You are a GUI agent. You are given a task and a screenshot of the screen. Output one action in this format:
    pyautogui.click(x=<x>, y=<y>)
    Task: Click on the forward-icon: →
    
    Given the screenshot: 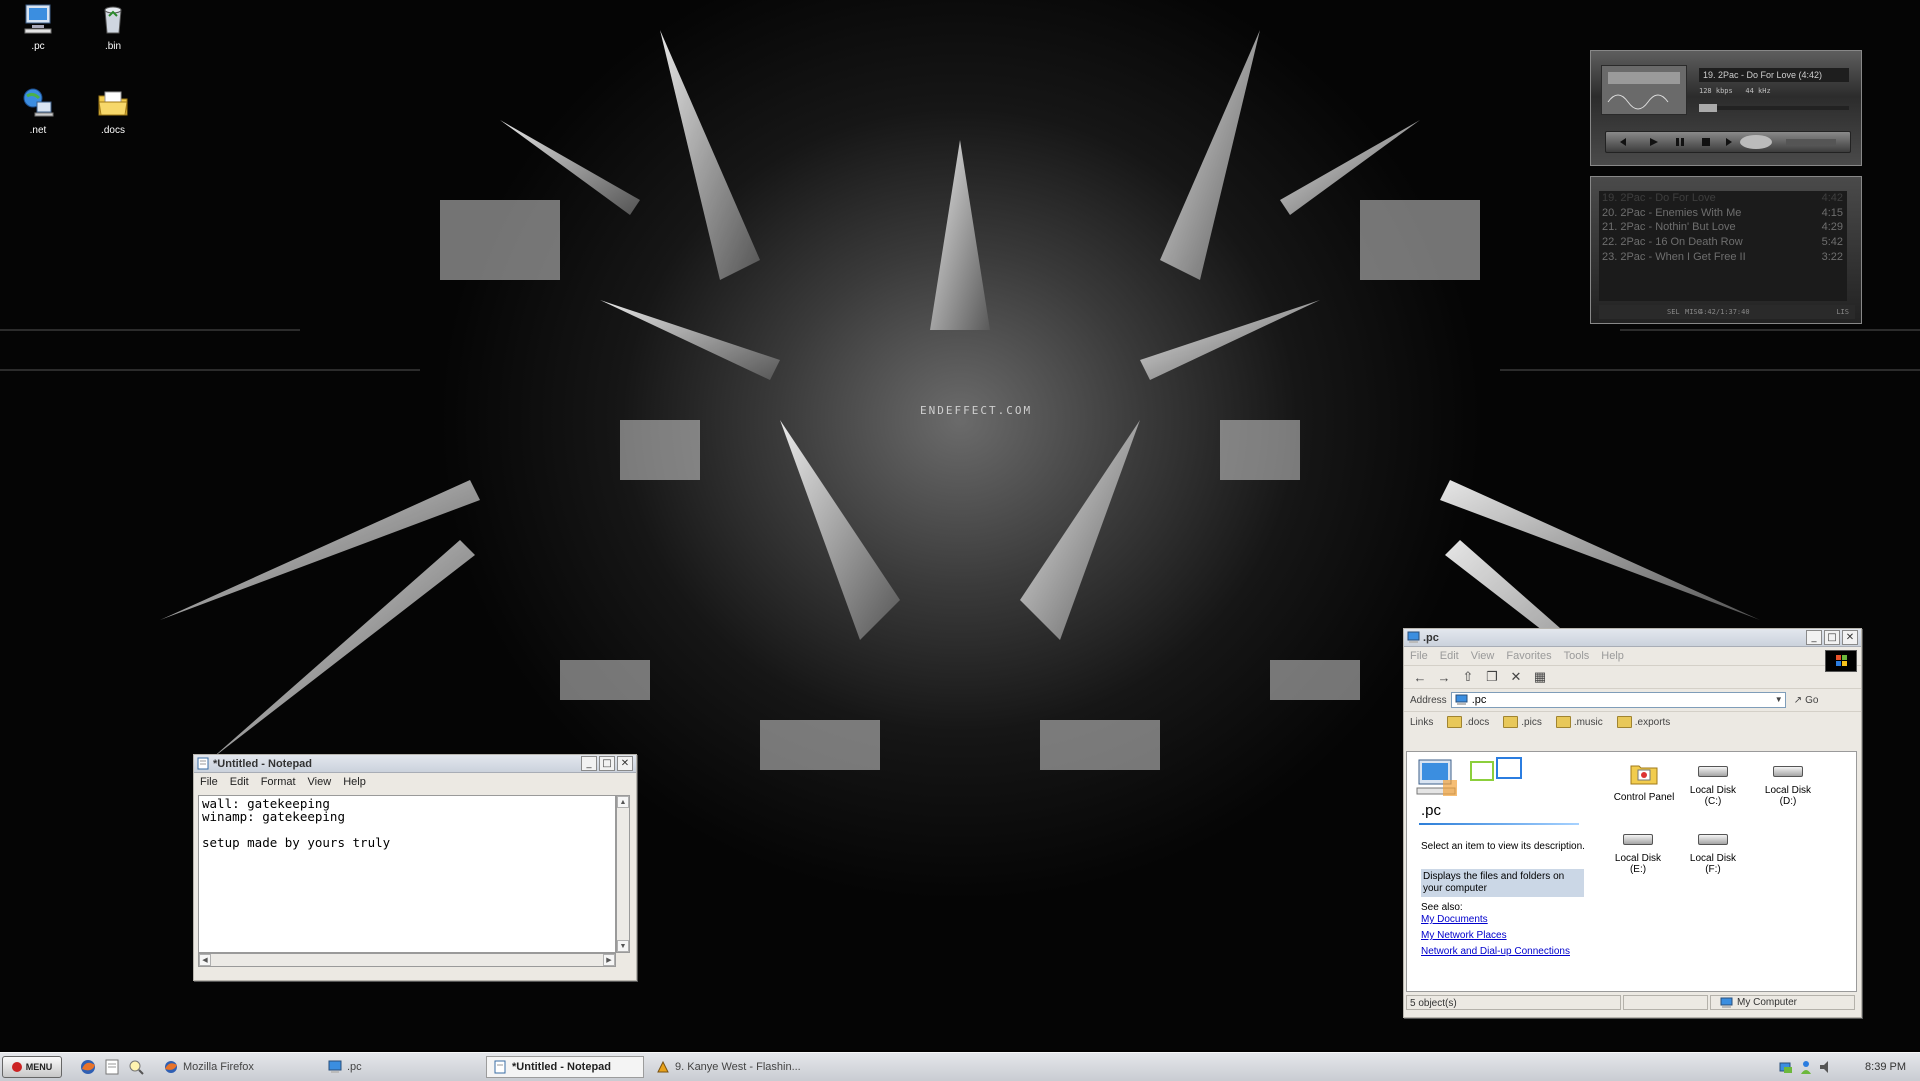 What is the action you would take?
    pyautogui.click(x=1444, y=677)
    